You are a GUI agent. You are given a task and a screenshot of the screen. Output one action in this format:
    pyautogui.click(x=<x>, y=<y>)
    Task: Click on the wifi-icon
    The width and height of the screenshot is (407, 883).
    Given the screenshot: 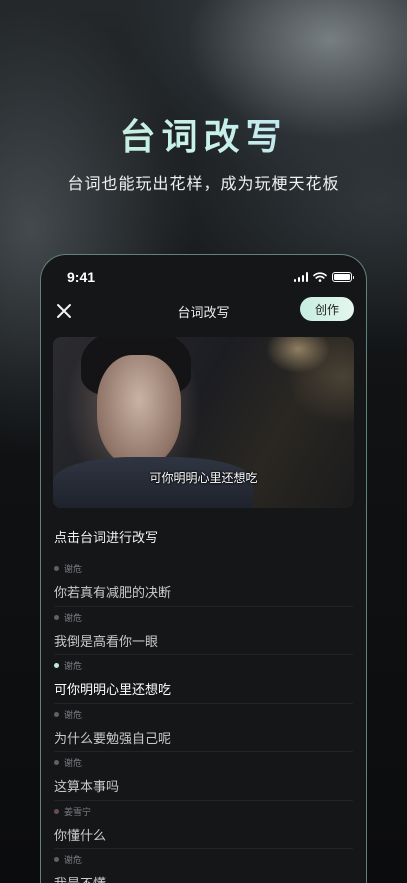 What is the action you would take?
    pyautogui.click(x=320, y=277)
    